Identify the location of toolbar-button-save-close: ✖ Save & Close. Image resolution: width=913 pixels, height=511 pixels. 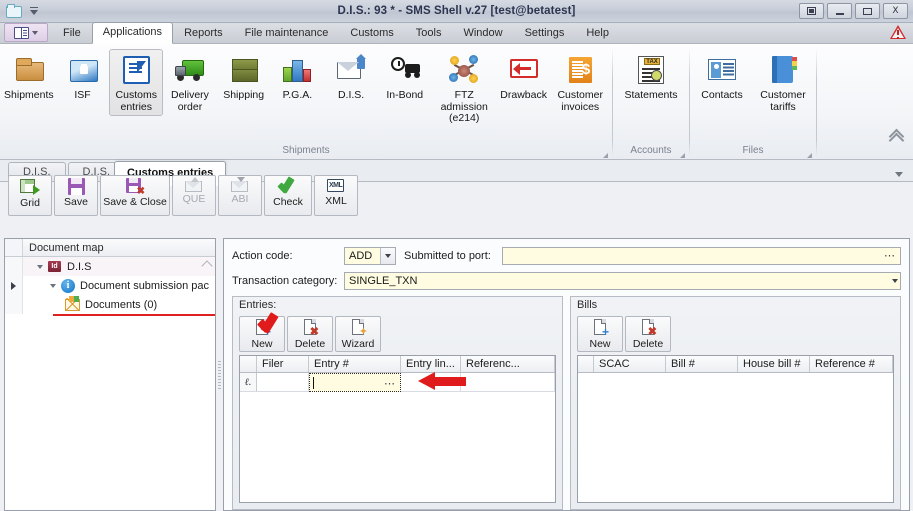
(135, 195).